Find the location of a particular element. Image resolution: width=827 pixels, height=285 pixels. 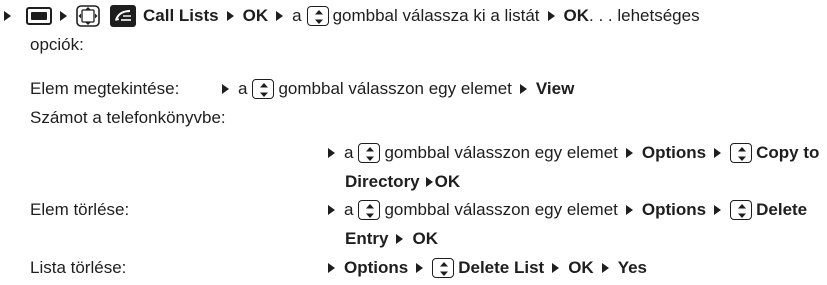

copy-to-label: Copy to is located at coordinates (788, 152).